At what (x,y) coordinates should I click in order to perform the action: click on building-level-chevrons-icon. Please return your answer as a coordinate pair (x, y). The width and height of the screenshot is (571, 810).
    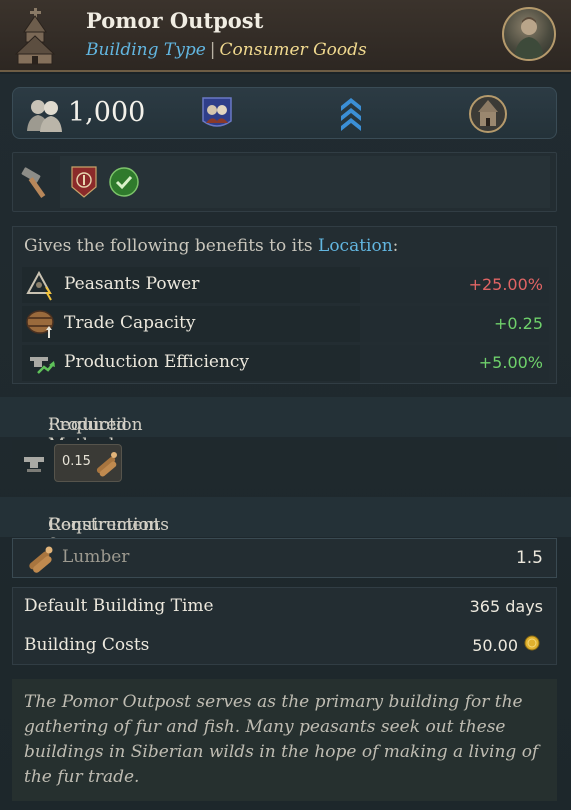
    Looking at the image, I should click on (351, 114).